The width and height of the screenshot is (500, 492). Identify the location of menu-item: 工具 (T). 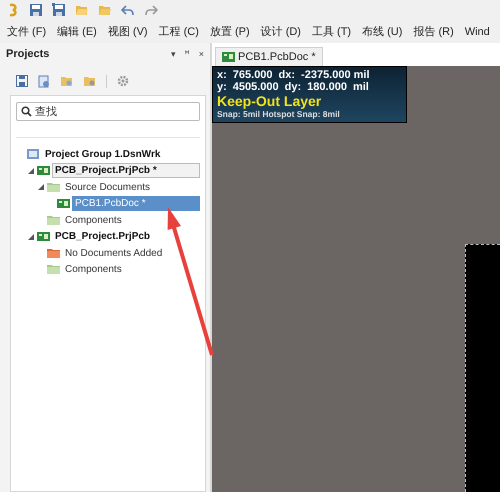
(332, 31).